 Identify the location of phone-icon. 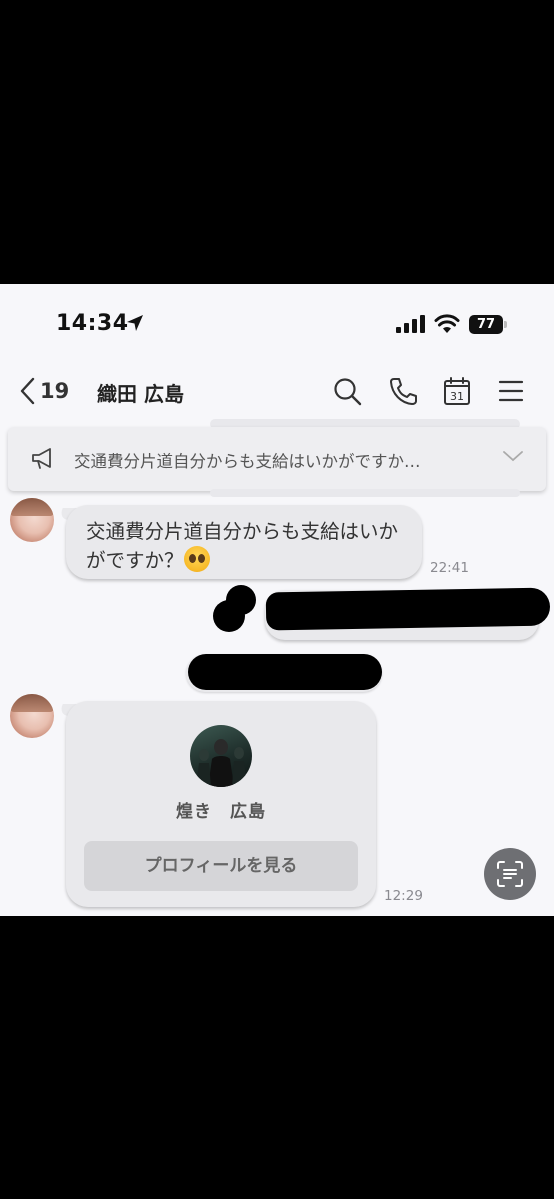
(403, 391).